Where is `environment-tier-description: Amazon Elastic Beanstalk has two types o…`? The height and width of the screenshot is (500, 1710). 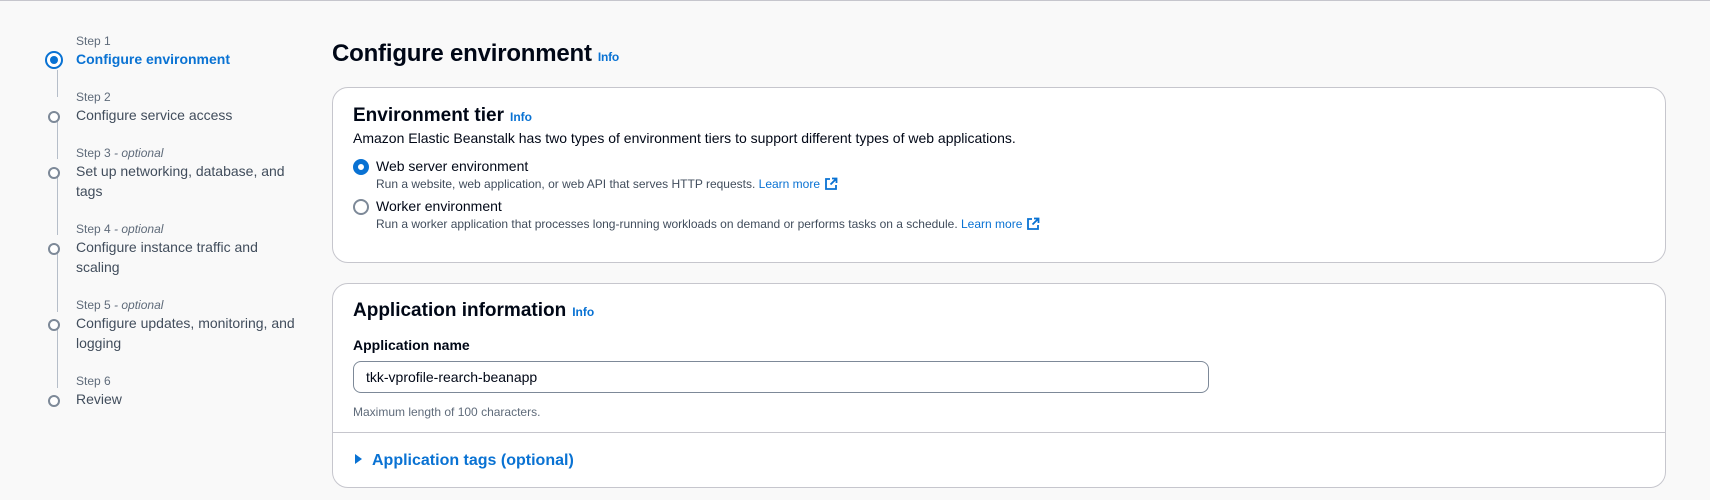 environment-tier-description: Amazon Elastic Beanstalk has two types o… is located at coordinates (684, 138).